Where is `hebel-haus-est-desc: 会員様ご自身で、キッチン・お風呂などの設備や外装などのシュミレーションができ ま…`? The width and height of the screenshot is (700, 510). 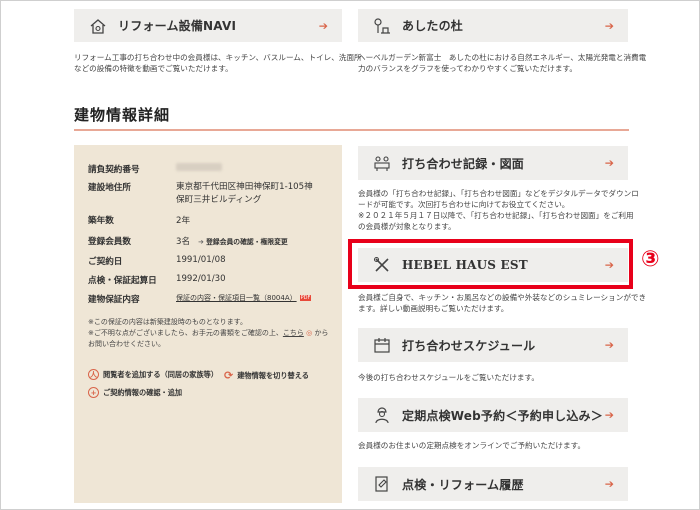
hebel-haus-est-desc: 会員様ご自身で、キッチン・お風呂などの設備や外装などのシュミレーションができ ま… is located at coordinates (502, 303).